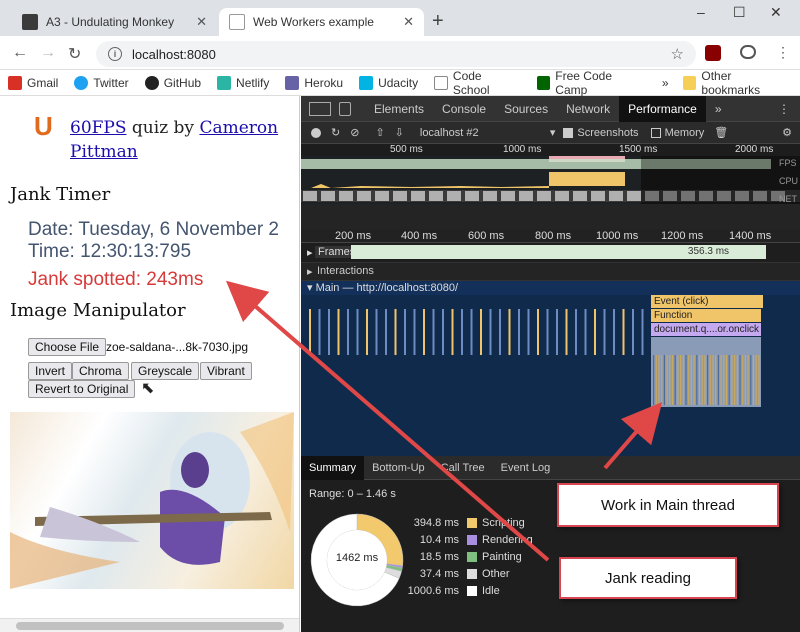 The height and width of the screenshot is (632, 800). Describe the element at coordinates (396, 54) in the screenshot. I see `omnibox: i localhost:8080 ☆` at that location.